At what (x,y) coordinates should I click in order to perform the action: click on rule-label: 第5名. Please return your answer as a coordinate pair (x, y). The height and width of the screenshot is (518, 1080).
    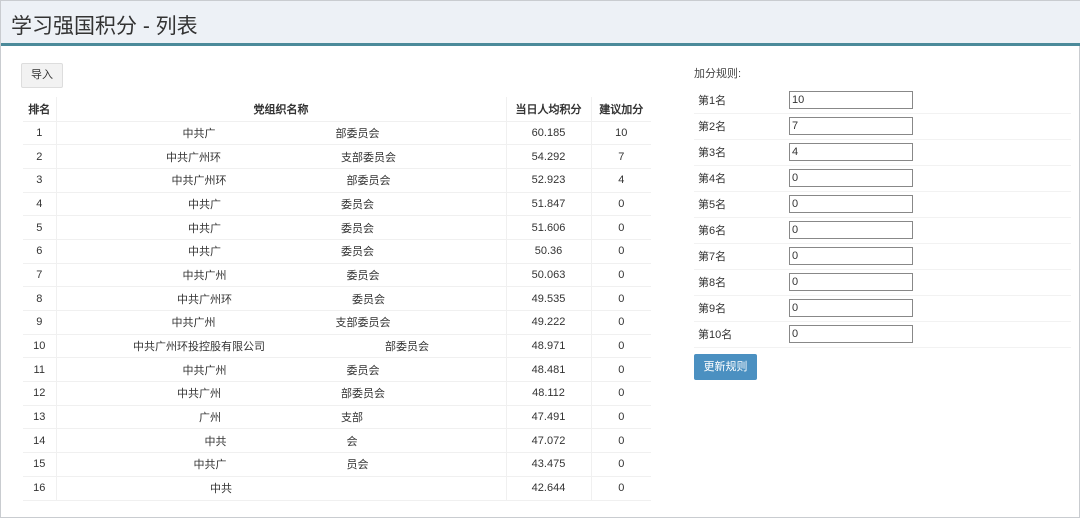
    Looking at the image, I should click on (741, 204).